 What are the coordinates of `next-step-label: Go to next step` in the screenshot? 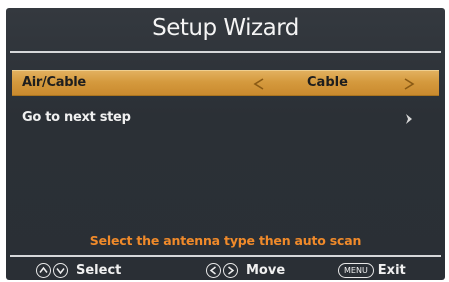 It's located at (76, 117).